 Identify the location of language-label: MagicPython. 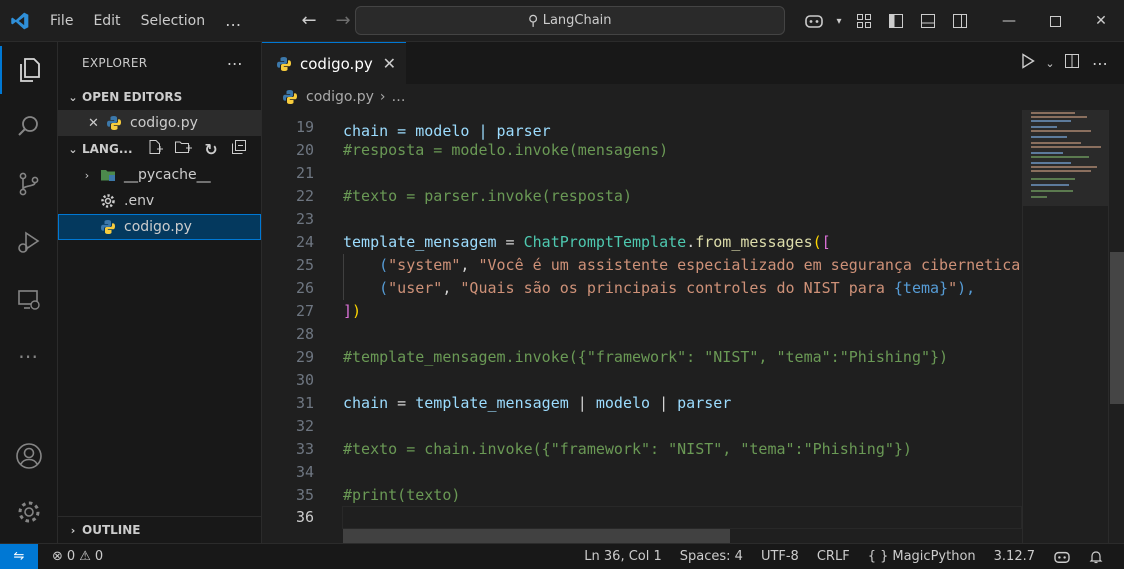
(934, 556).